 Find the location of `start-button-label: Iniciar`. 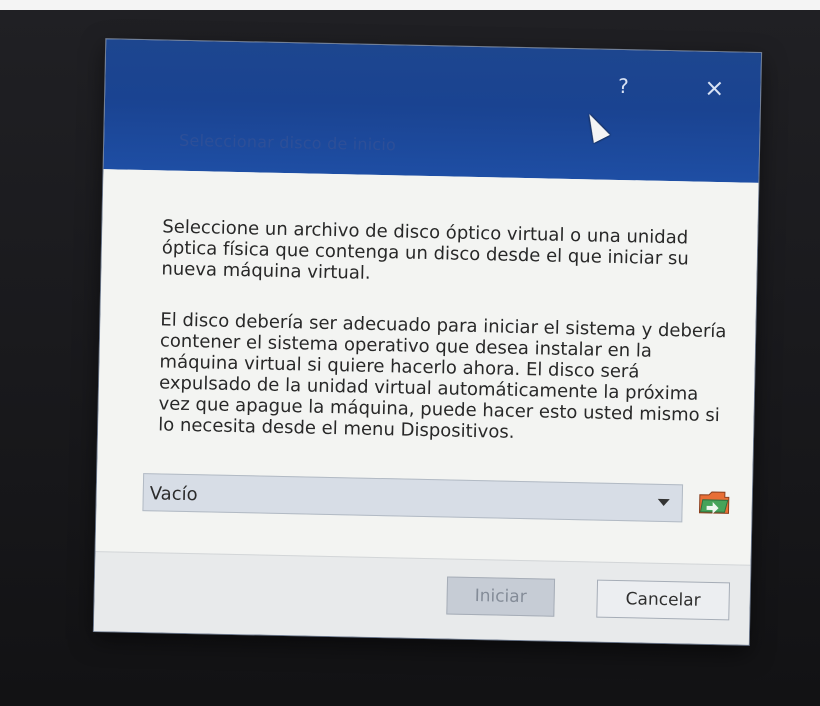

start-button-label: Iniciar is located at coordinates (500, 597).